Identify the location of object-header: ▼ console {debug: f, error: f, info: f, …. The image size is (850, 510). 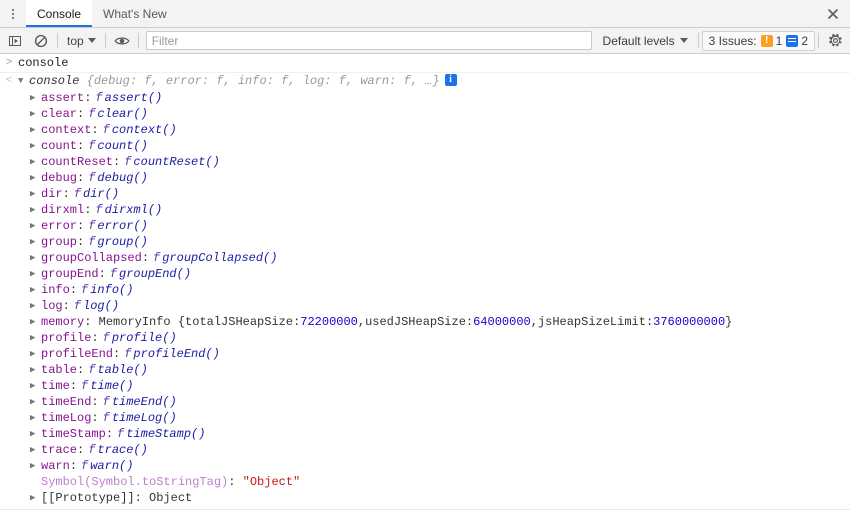
(237, 81).